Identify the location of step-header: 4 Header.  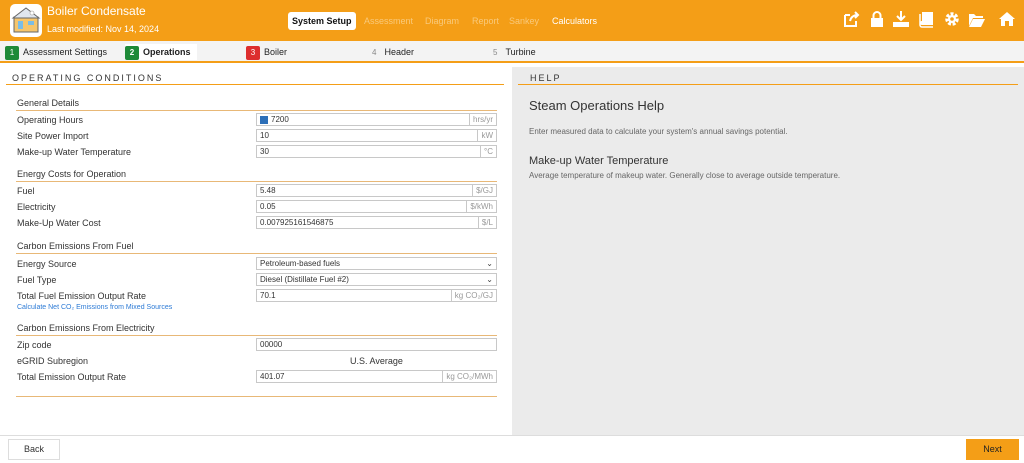
(393, 52).